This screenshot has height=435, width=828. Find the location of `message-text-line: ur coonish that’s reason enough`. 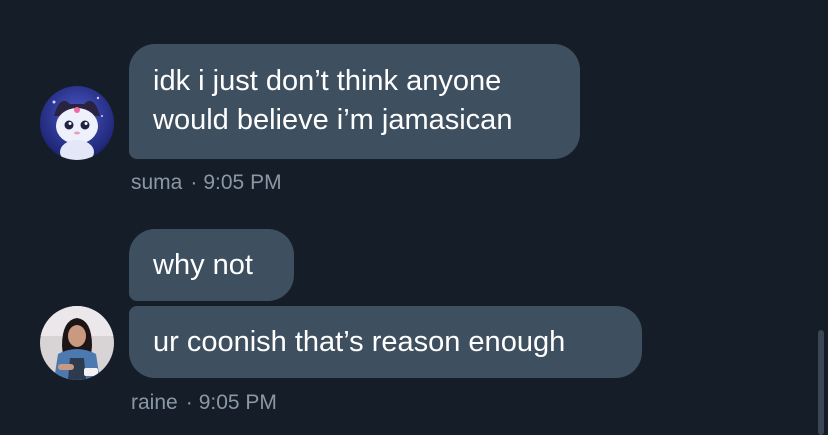

message-text-line: ur coonish that’s reason enough is located at coordinates (359, 342).